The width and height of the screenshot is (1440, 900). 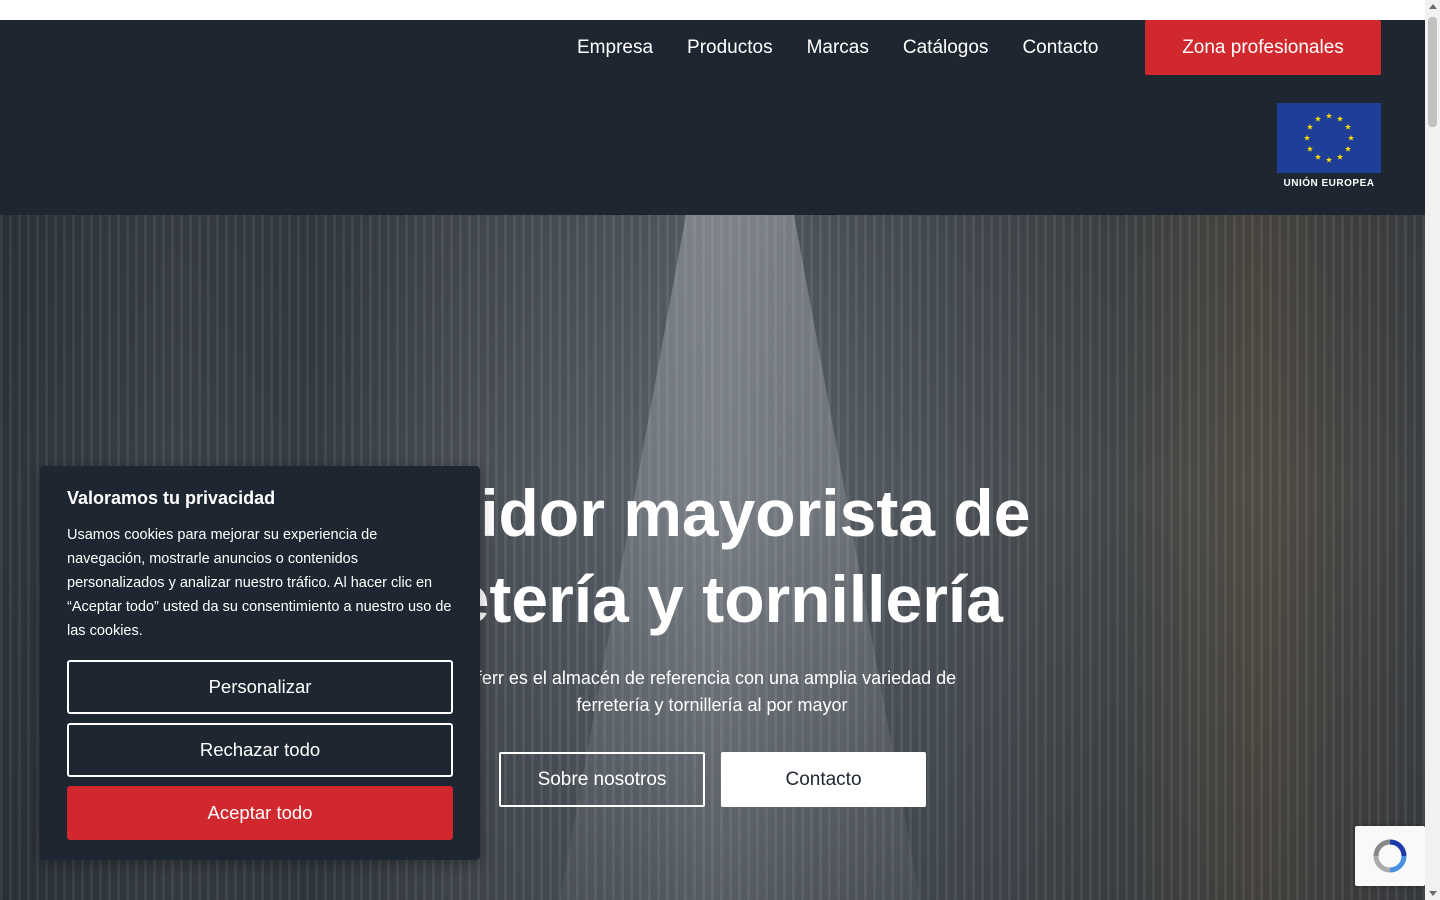 What do you see at coordinates (720, 10) in the screenshot?
I see `top-strip` at bounding box center [720, 10].